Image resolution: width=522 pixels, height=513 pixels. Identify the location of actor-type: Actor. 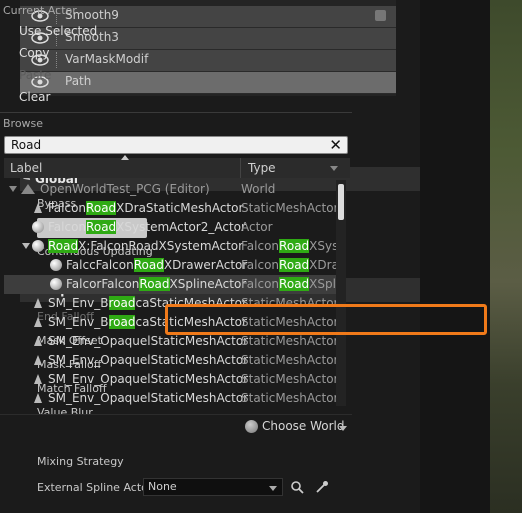
(257, 227).